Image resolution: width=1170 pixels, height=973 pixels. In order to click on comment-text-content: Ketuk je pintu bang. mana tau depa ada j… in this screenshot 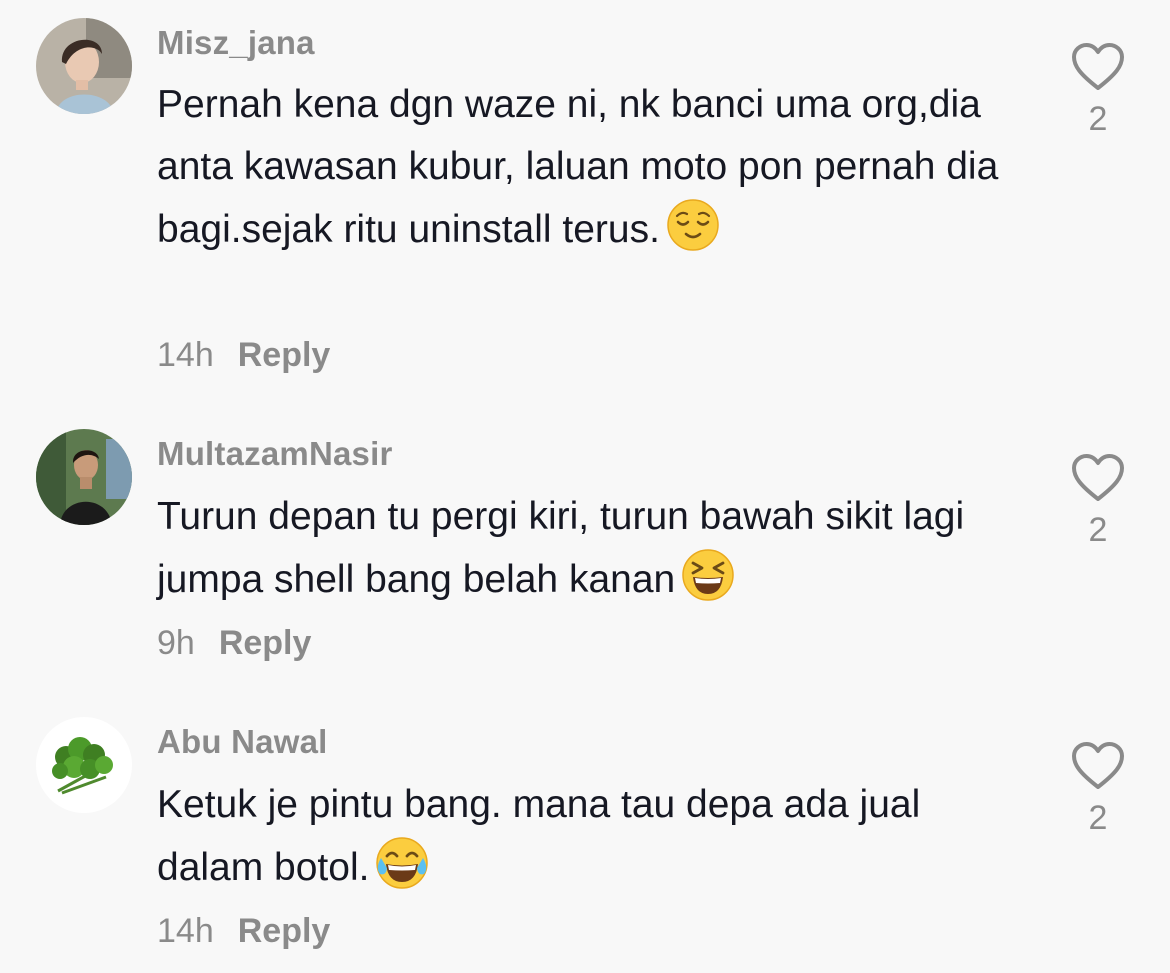, I will do `click(539, 836)`.